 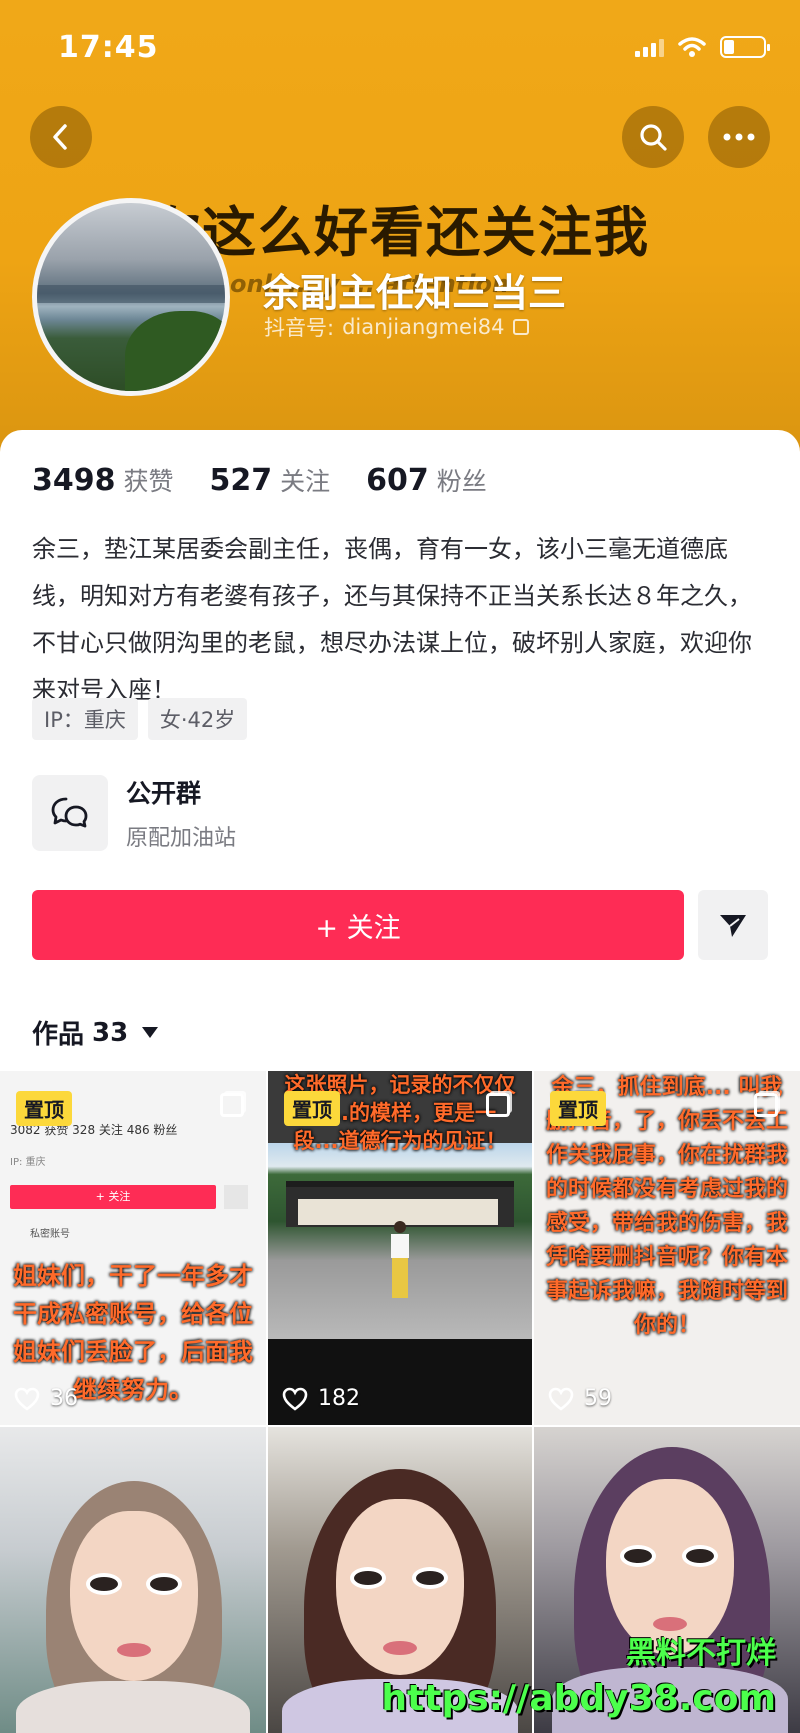 What do you see at coordinates (578, 1698) in the screenshot?
I see `watermark-url: https://abdy38.com` at bounding box center [578, 1698].